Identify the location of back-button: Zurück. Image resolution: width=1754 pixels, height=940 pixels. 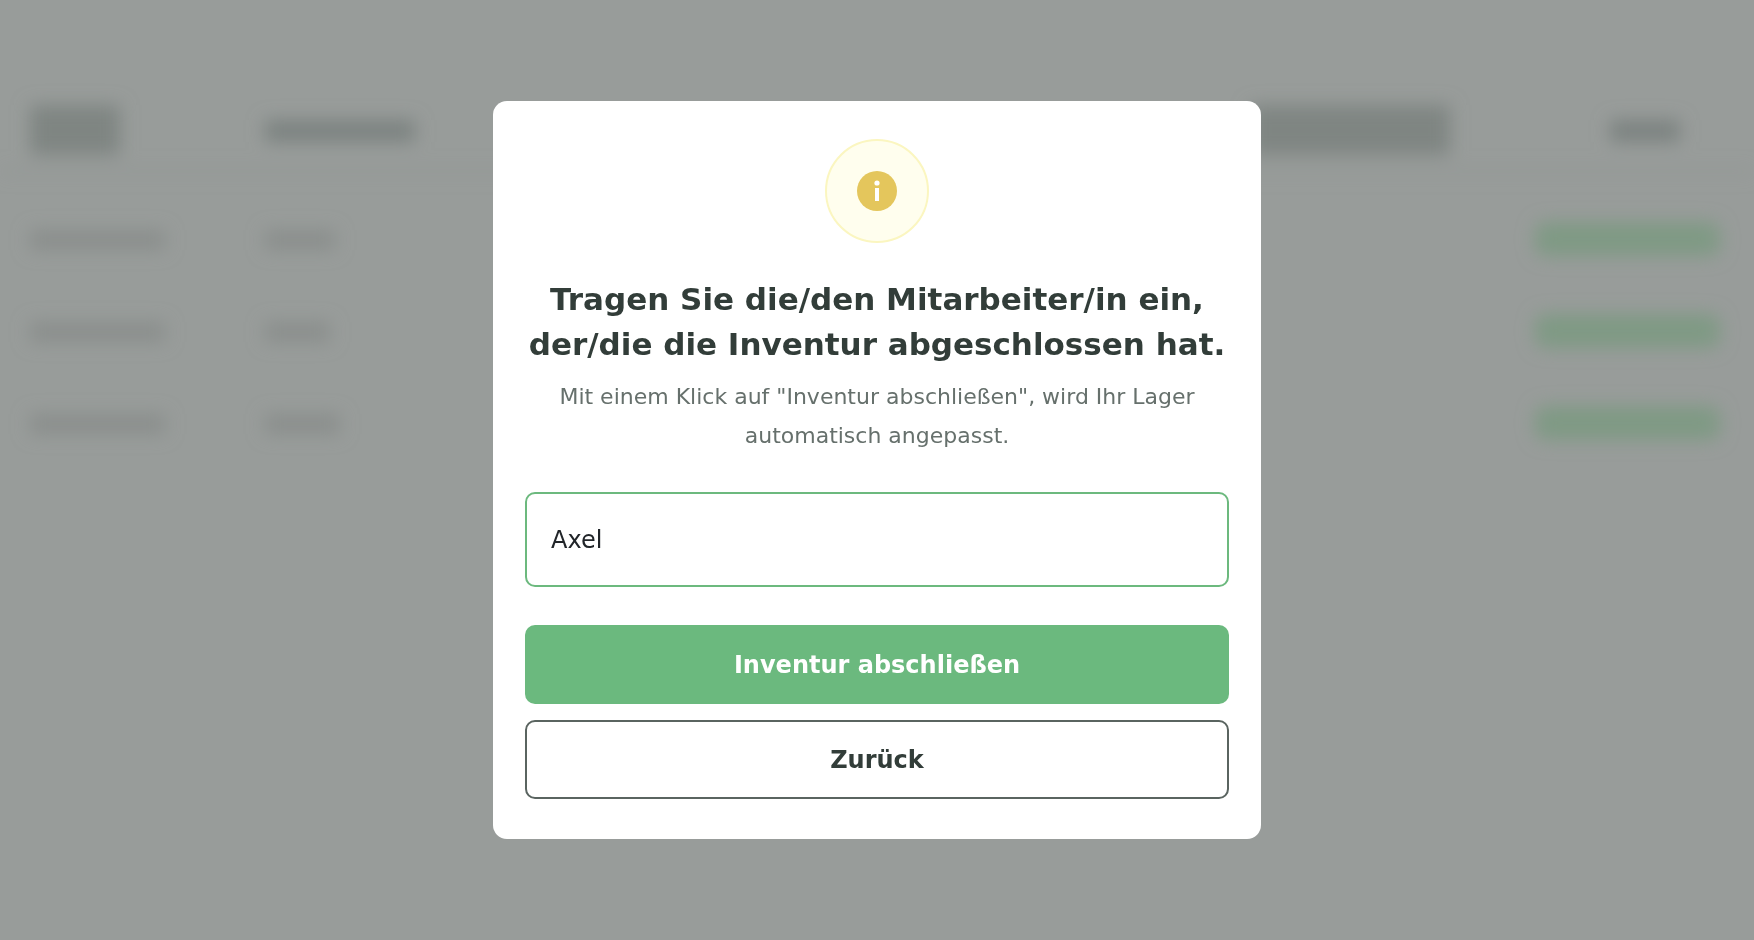
(877, 760).